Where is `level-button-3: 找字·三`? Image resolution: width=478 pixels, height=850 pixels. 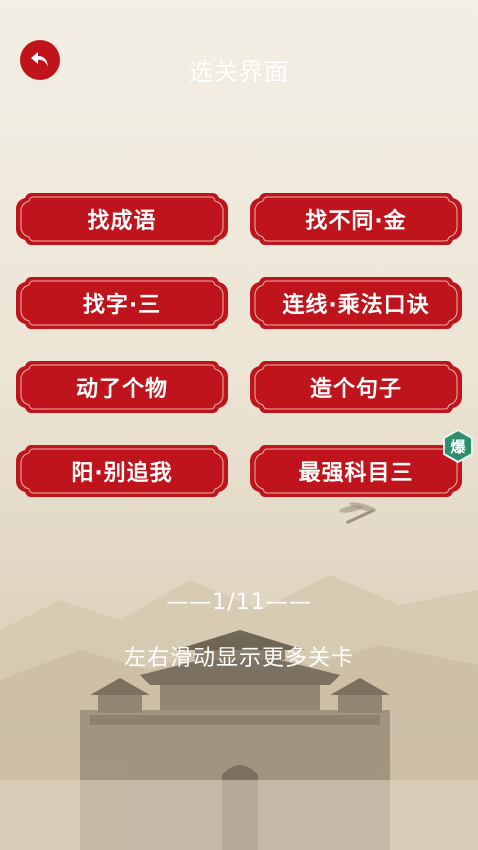 level-button-3: 找字·三 is located at coordinates (122, 303).